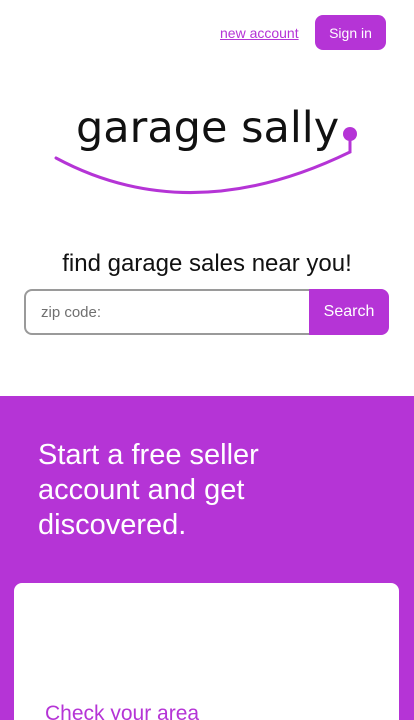 The height and width of the screenshot is (720, 414). I want to click on zip-code-input, so click(166, 312).